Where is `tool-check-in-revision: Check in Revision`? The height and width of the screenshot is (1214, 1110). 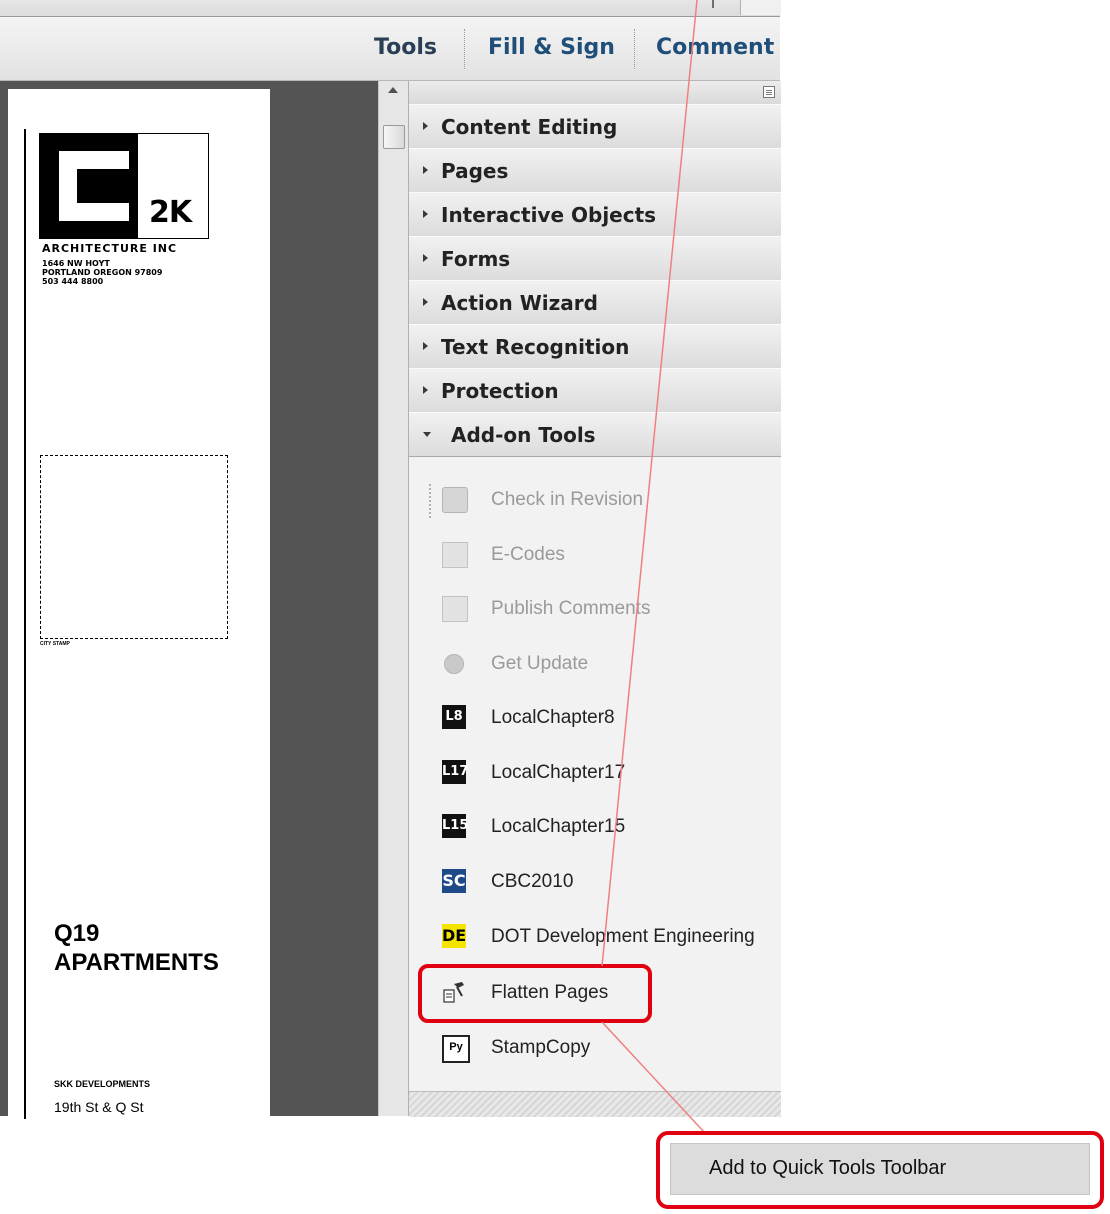
tool-check-in-revision: Check in Revision is located at coordinates (595, 501).